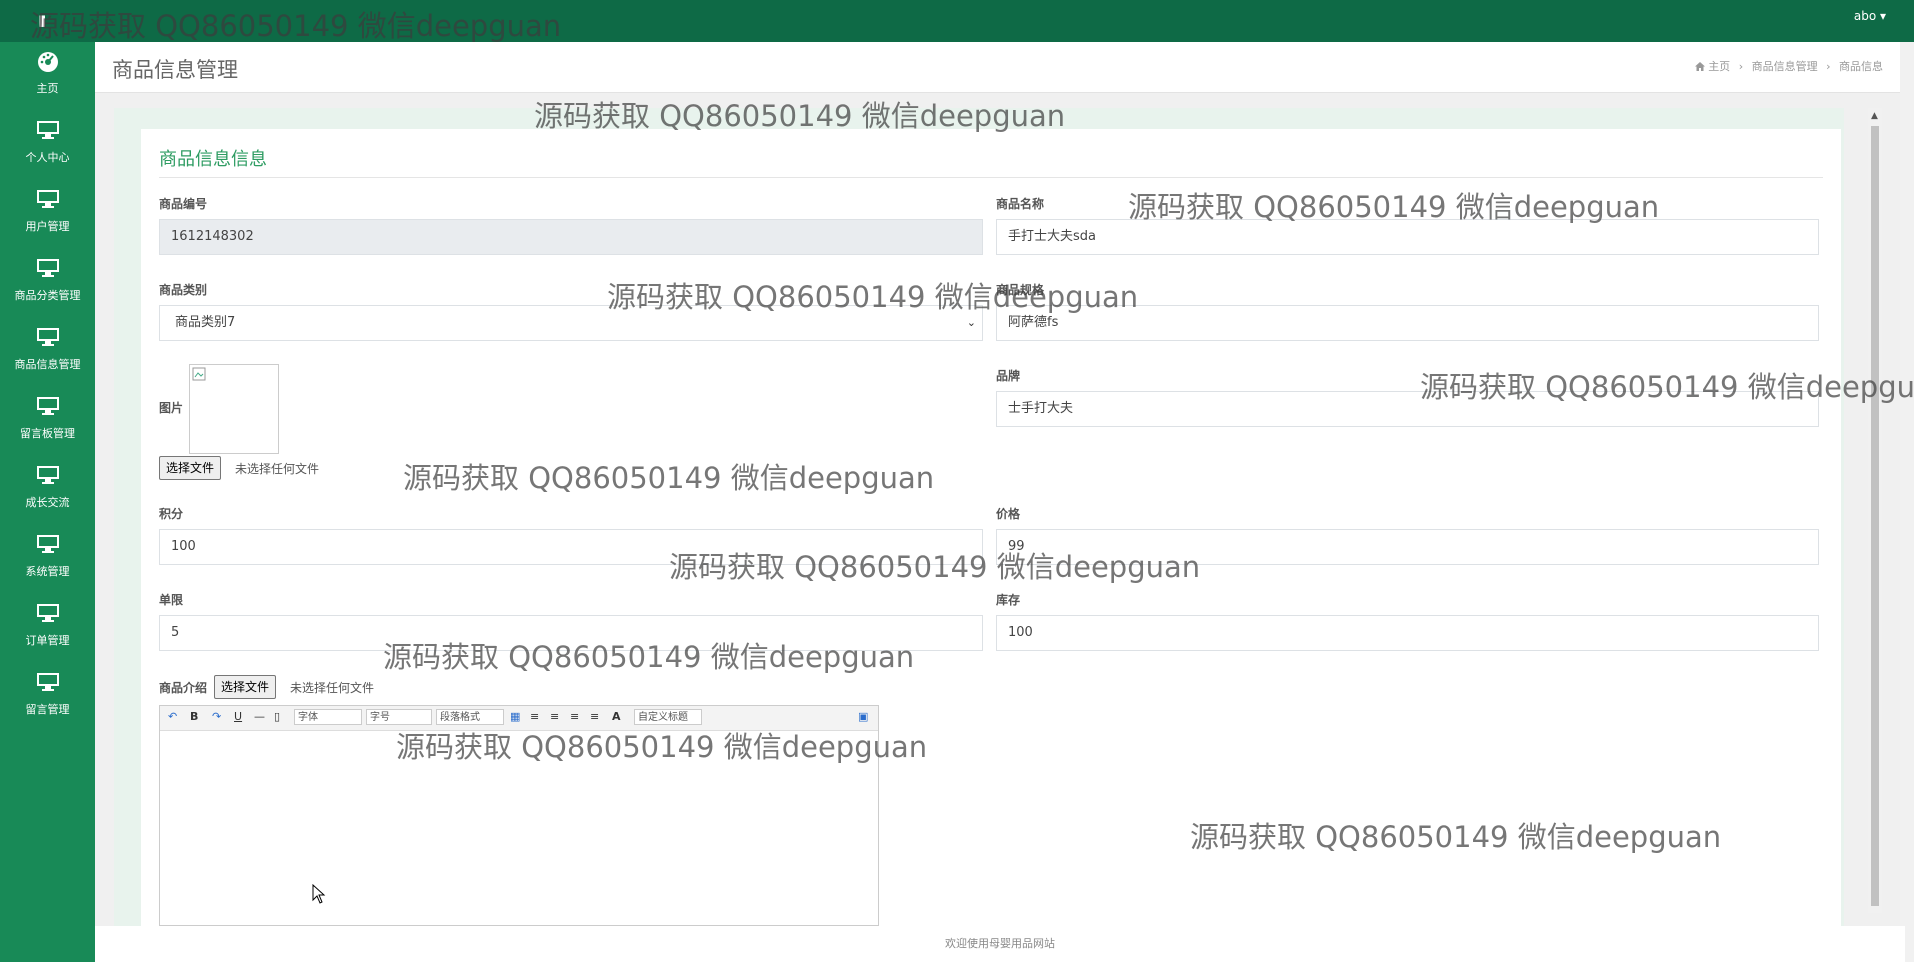  I want to click on paragraph-format-select: 段落格式, so click(470, 717).